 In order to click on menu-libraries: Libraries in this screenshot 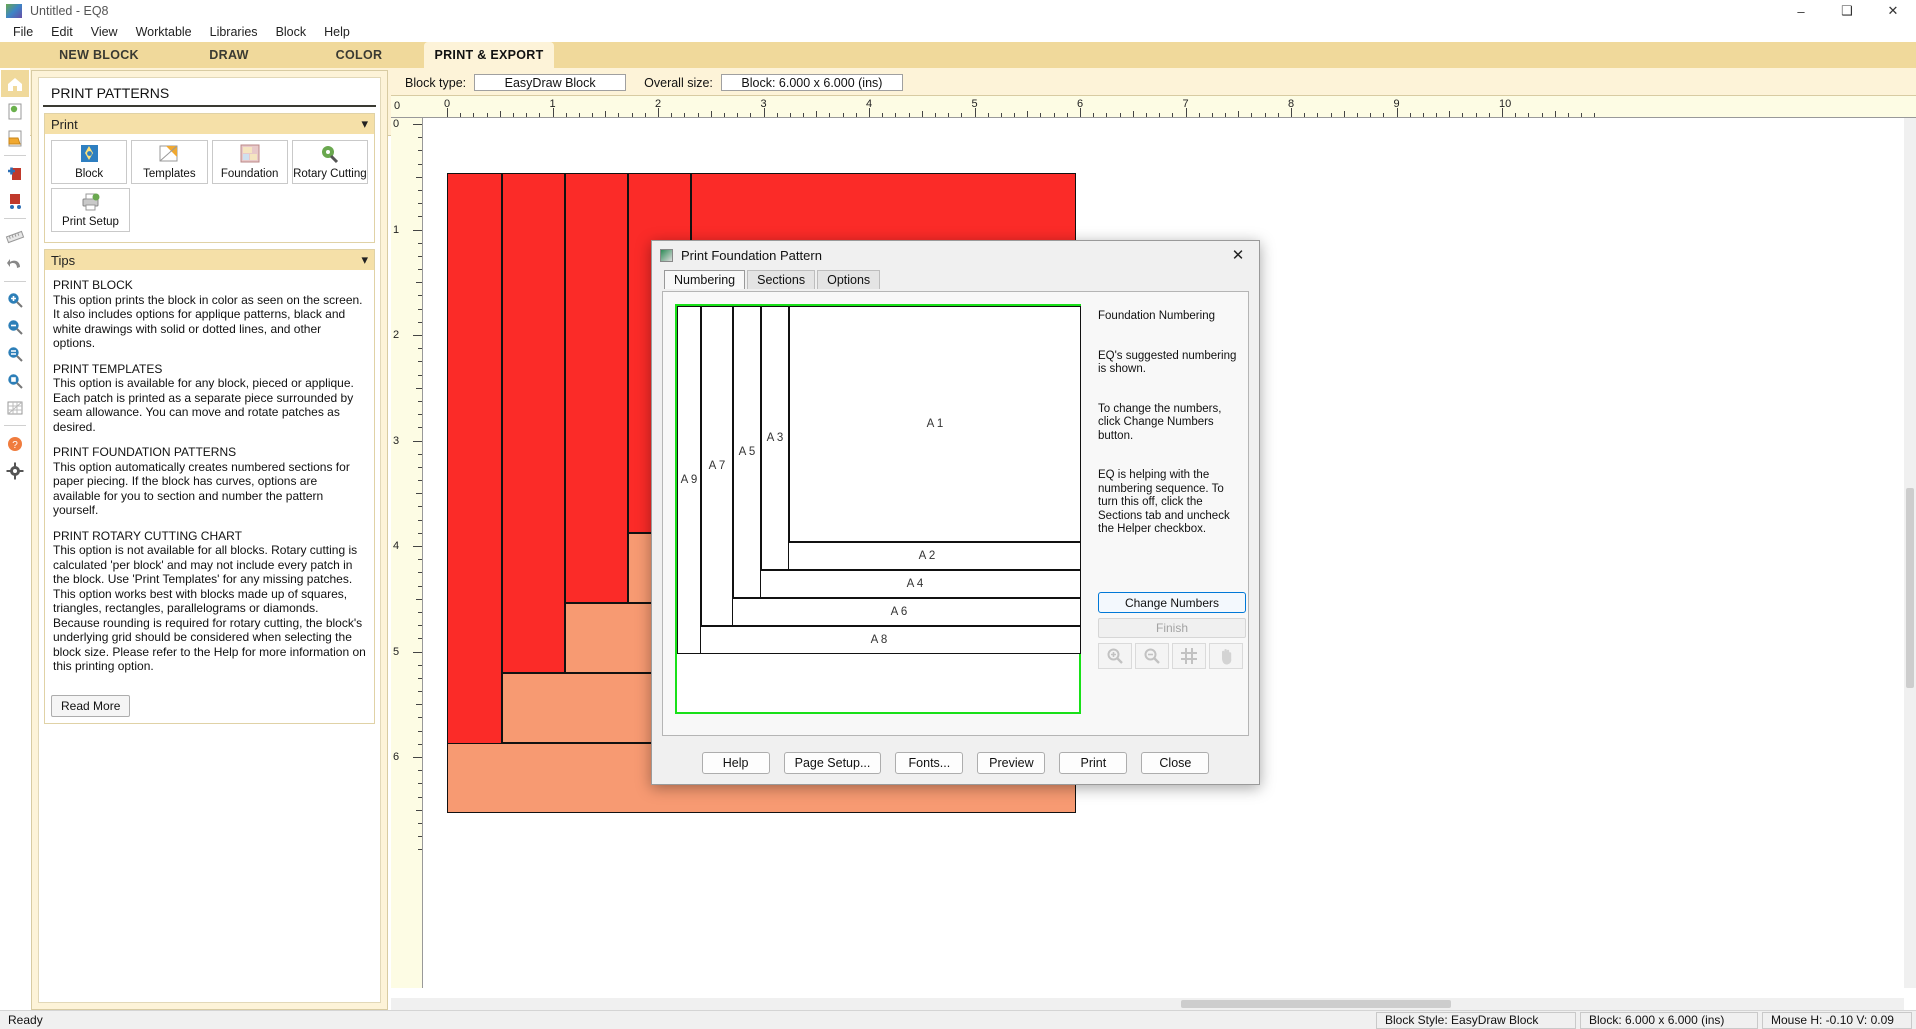, I will do `click(234, 32)`.